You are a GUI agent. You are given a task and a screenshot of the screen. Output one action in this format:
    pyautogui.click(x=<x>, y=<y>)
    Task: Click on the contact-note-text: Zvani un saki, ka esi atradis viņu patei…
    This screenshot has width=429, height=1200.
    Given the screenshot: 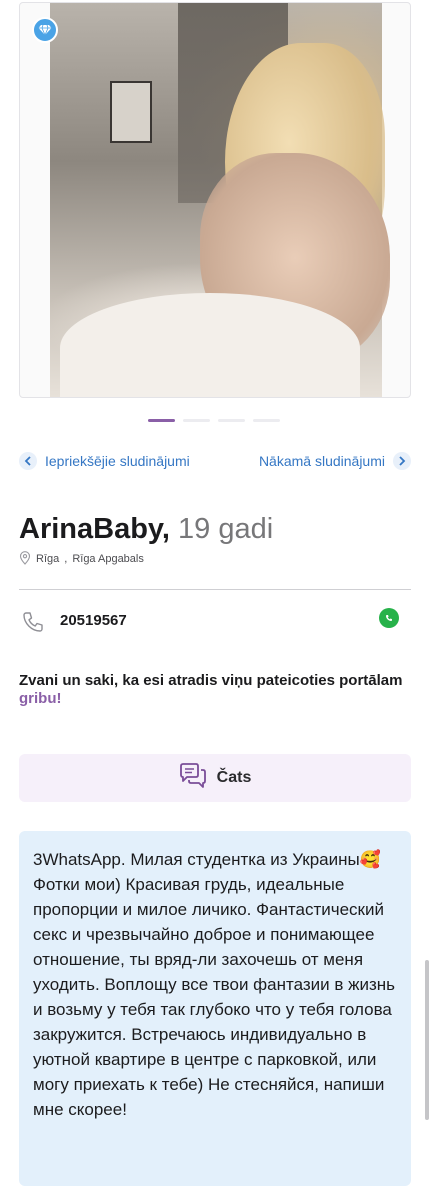 What is the action you would take?
    pyautogui.click(x=211, y=680)
    